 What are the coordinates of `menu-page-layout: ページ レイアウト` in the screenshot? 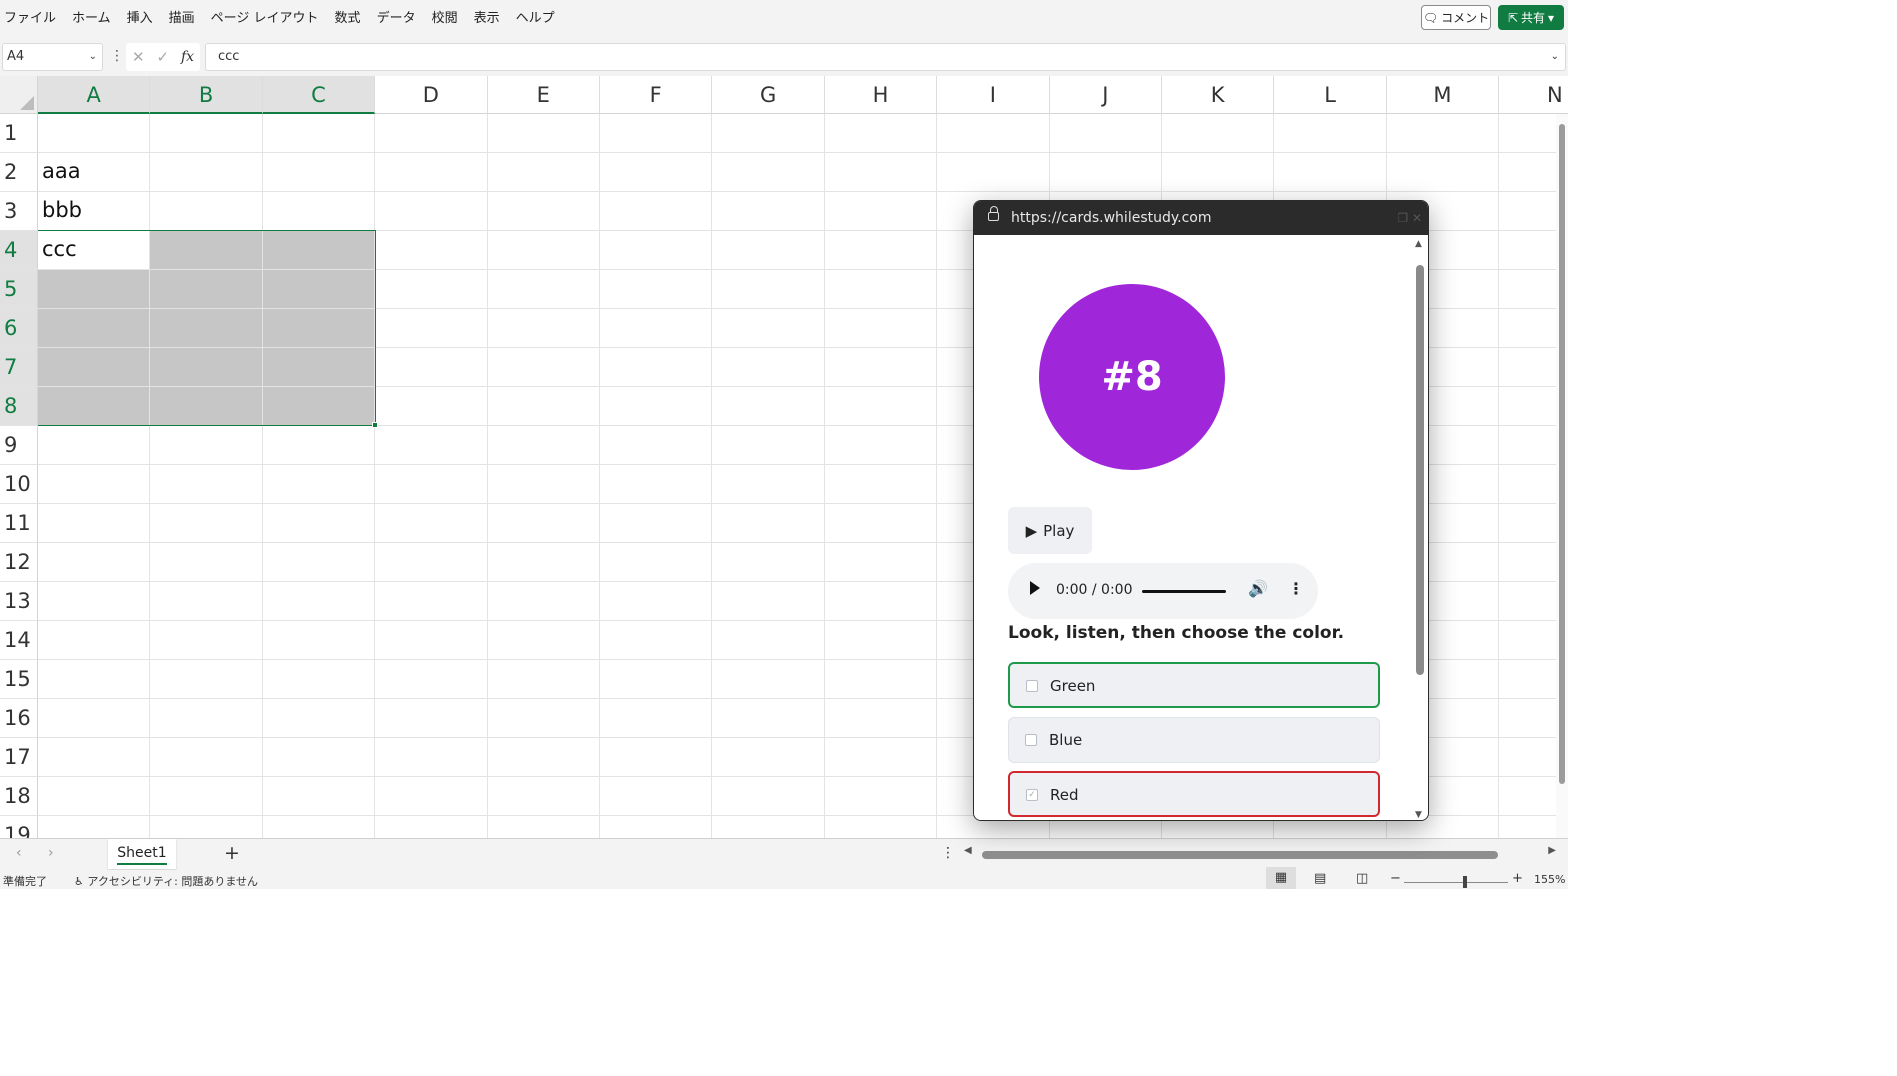 It's located at (265, 19).